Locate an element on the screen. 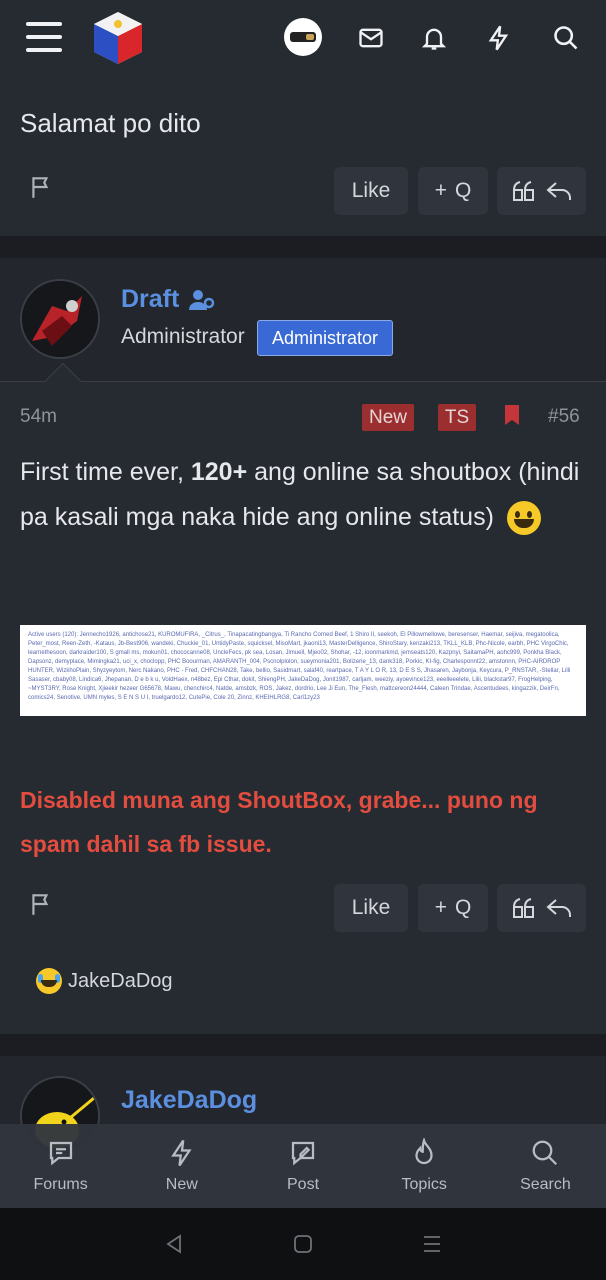  system-nav-bar is located at coordinates (303, 1244).